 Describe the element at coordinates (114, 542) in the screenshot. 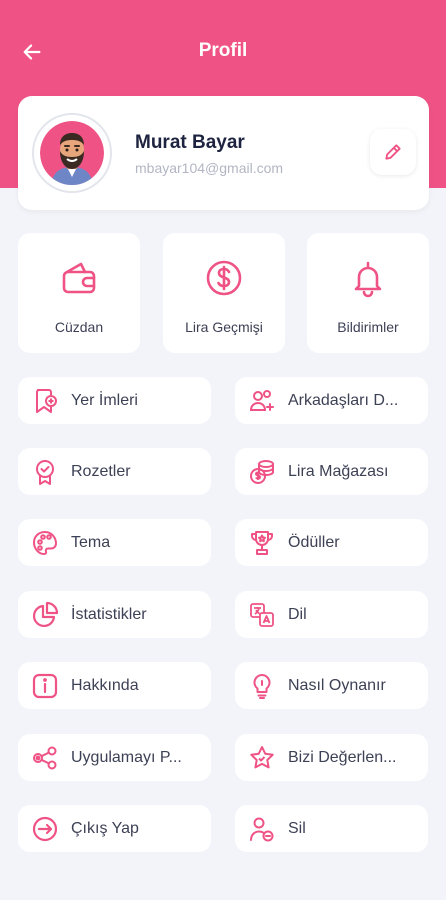

I see `menu-item-theme: Tema` at that location.